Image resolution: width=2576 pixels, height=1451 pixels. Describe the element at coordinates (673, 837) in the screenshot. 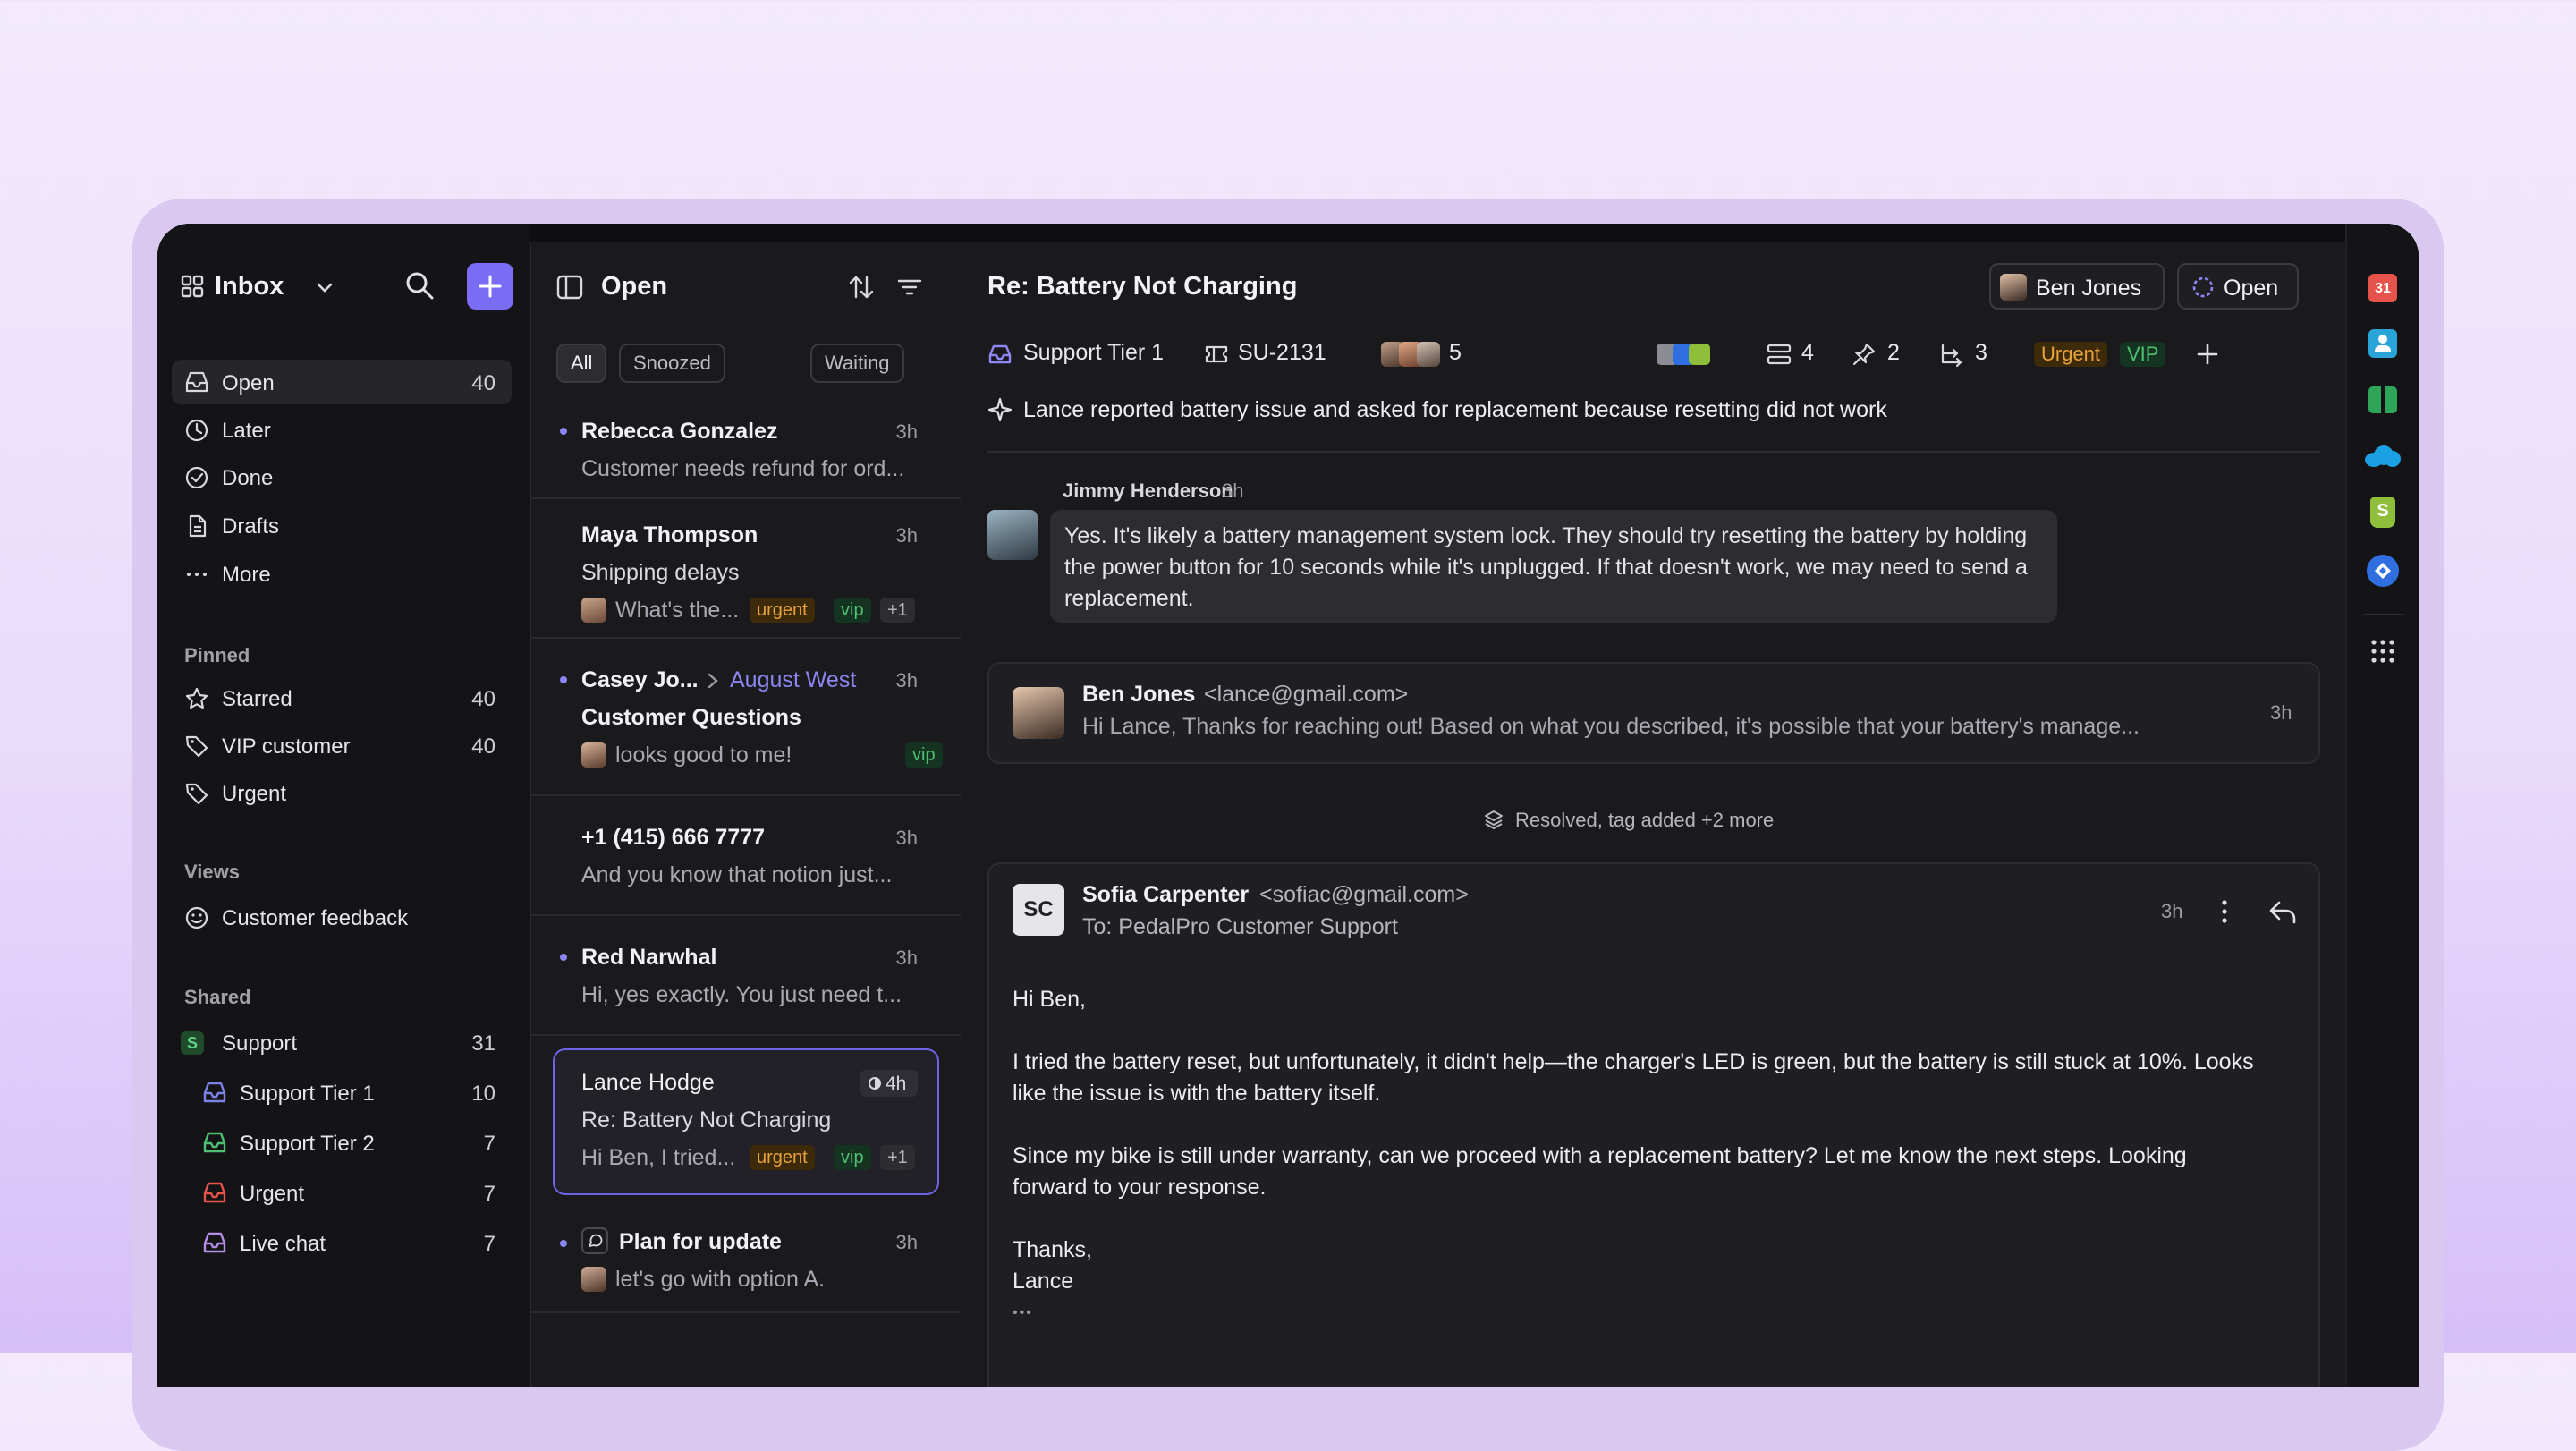

I see `conversation-name: +1 (415) 666 7777` at that location.